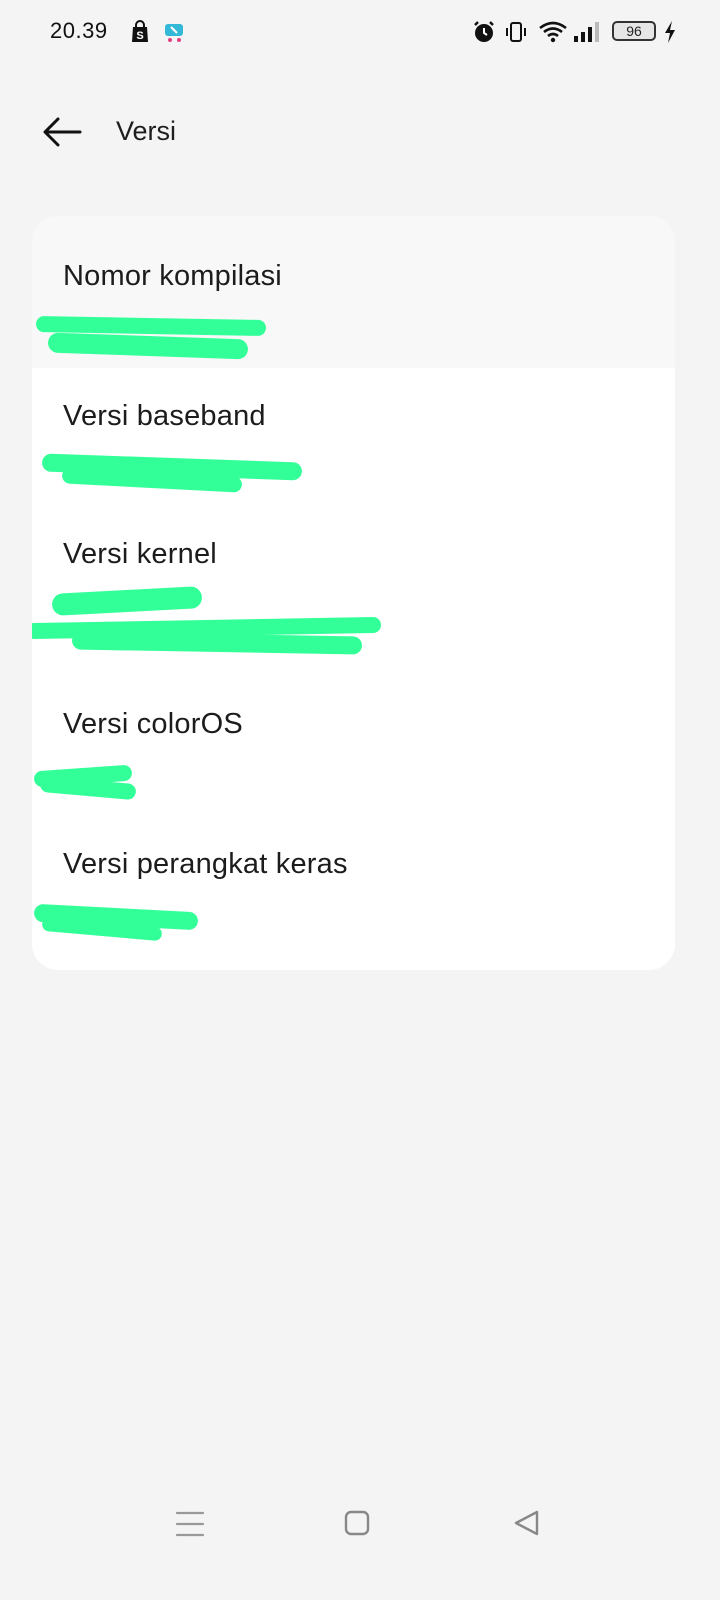 The image size is (720, 1600). What do you see at coordinates (553, 32) in the screenshot?
I see `wifi-icon` at bounding box center [553, 32].